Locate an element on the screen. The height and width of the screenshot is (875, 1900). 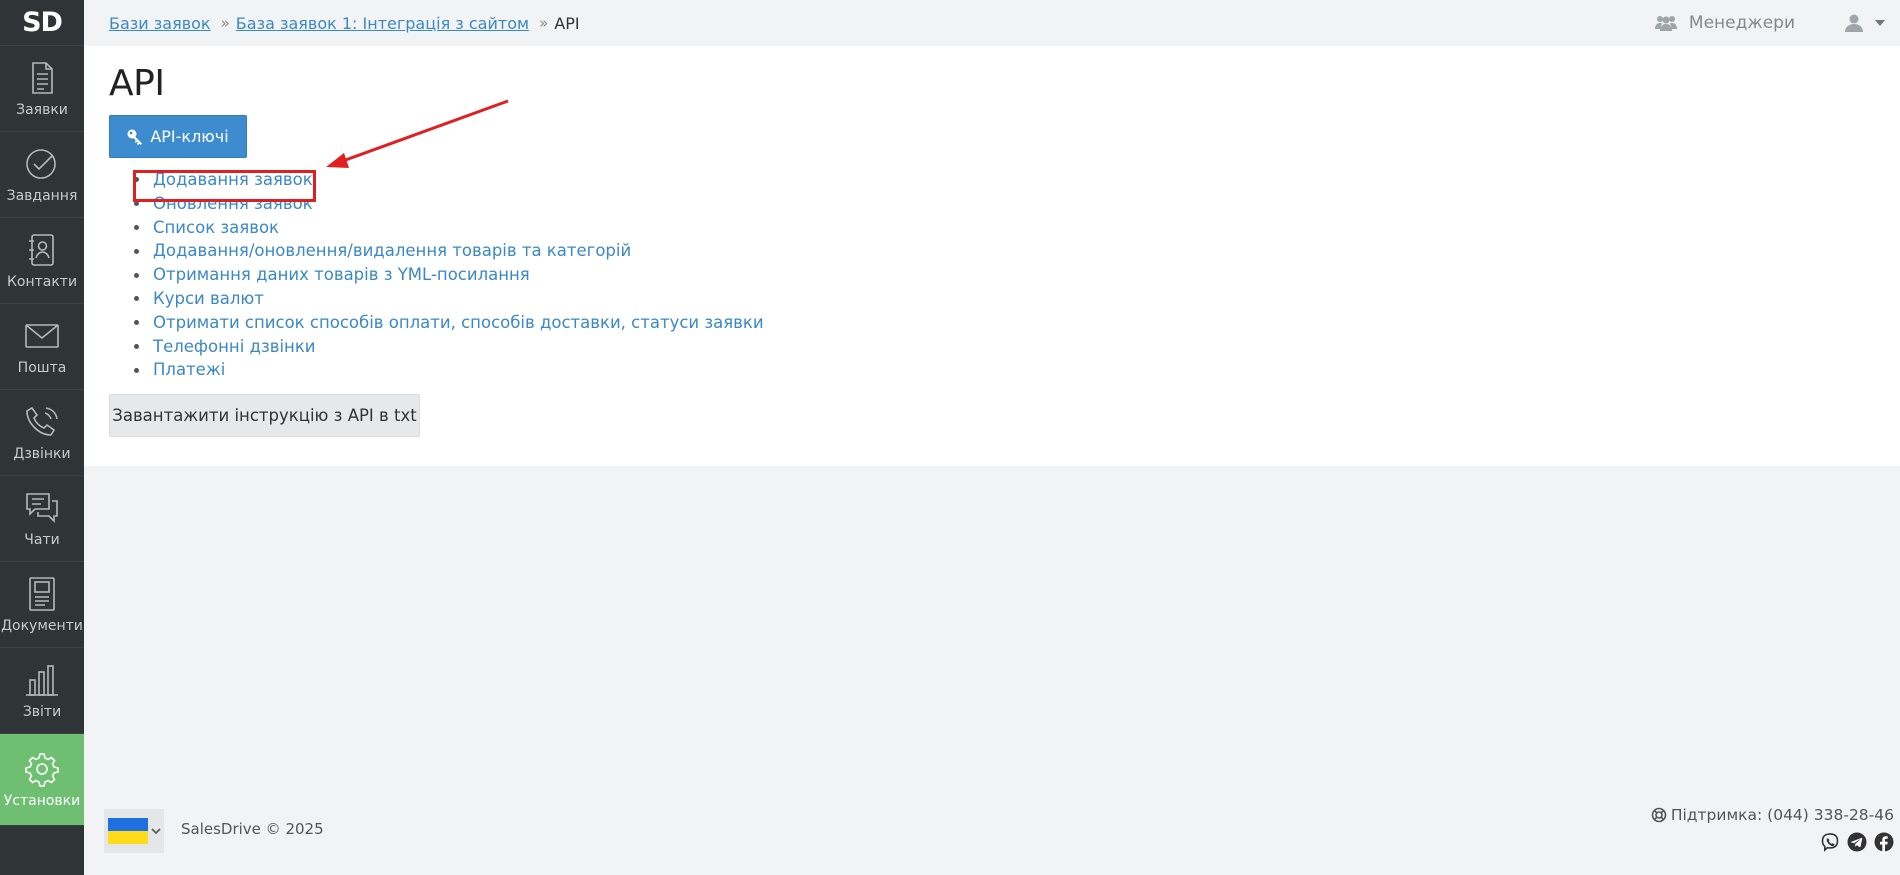
sidebar-item-documents: Документи is located at coordinates (42, 605).